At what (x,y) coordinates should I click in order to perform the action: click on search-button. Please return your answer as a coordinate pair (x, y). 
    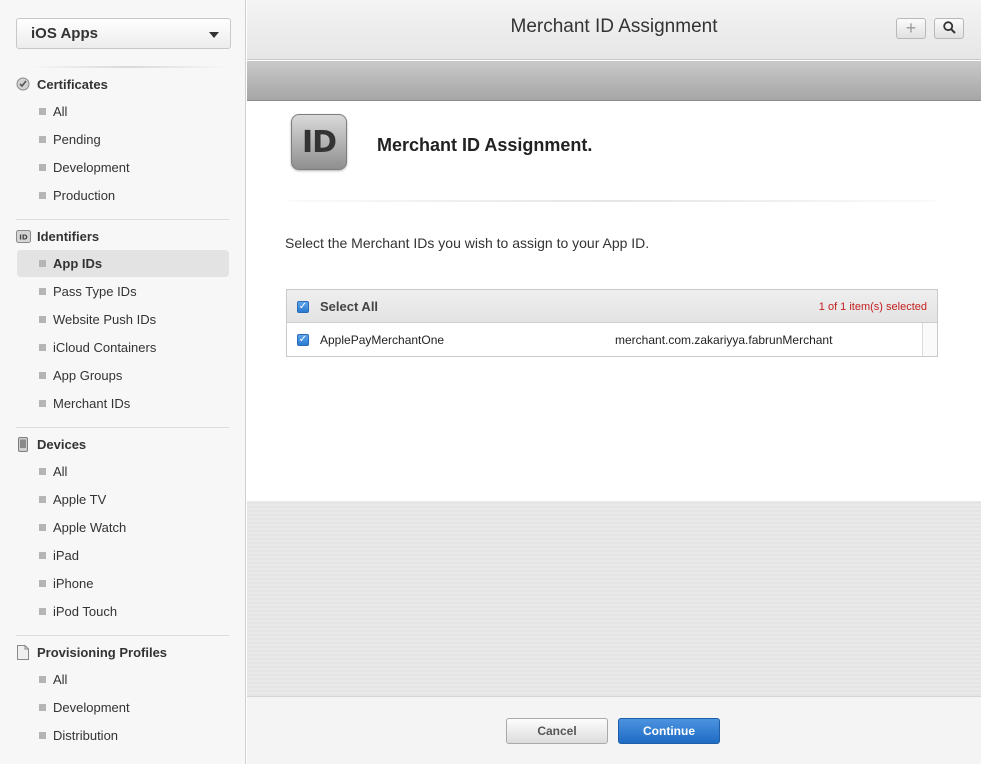
    Looking at the image, I should click on (949, 28).